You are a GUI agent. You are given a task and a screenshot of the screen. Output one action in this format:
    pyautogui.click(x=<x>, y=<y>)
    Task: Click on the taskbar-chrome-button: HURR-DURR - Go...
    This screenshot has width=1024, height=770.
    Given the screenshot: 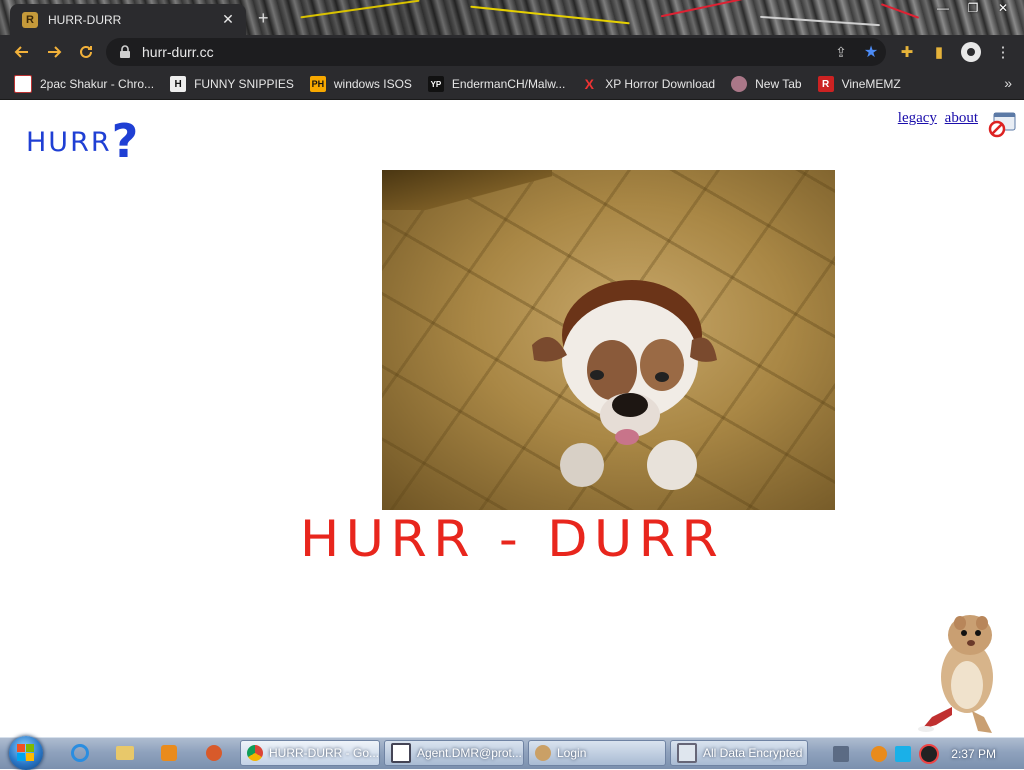 What is the action you would take?
    pyautogui.click(x=310, y=753)
    